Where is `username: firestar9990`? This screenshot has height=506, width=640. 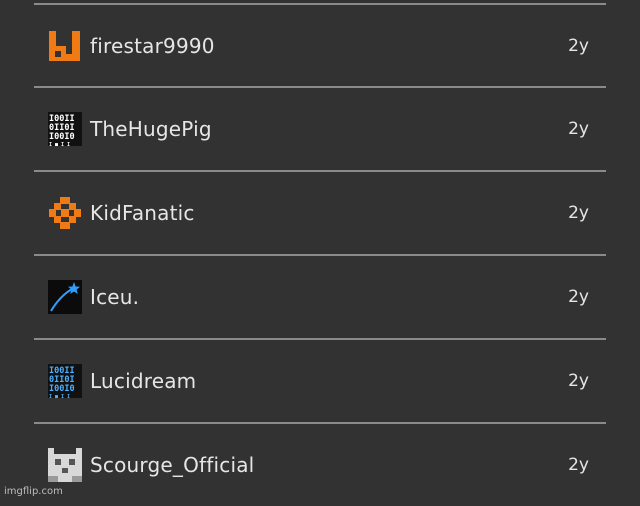 username: firestar9990 is located at coordinates (152, 46).